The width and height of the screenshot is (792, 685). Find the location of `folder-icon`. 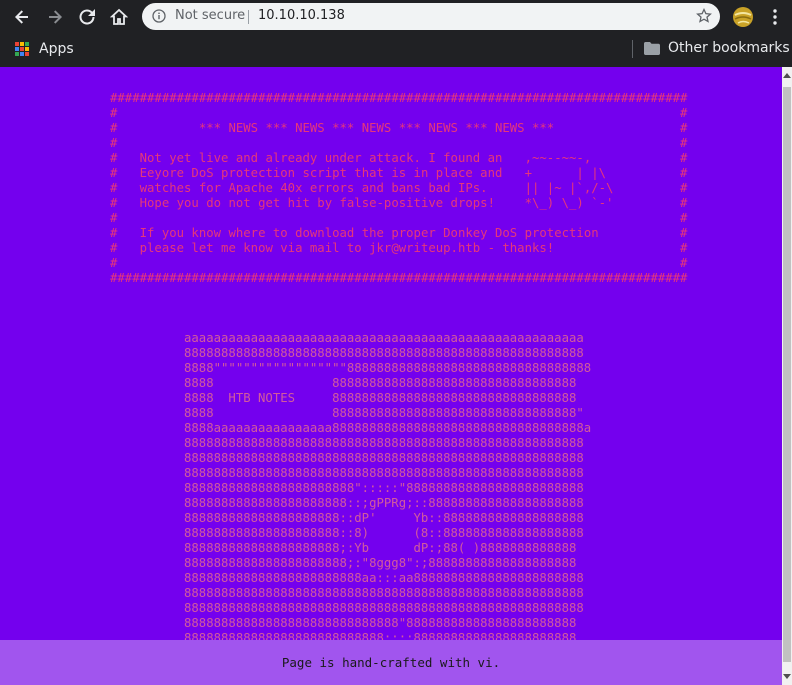

folder-icon is located at coordinates (652, 48).